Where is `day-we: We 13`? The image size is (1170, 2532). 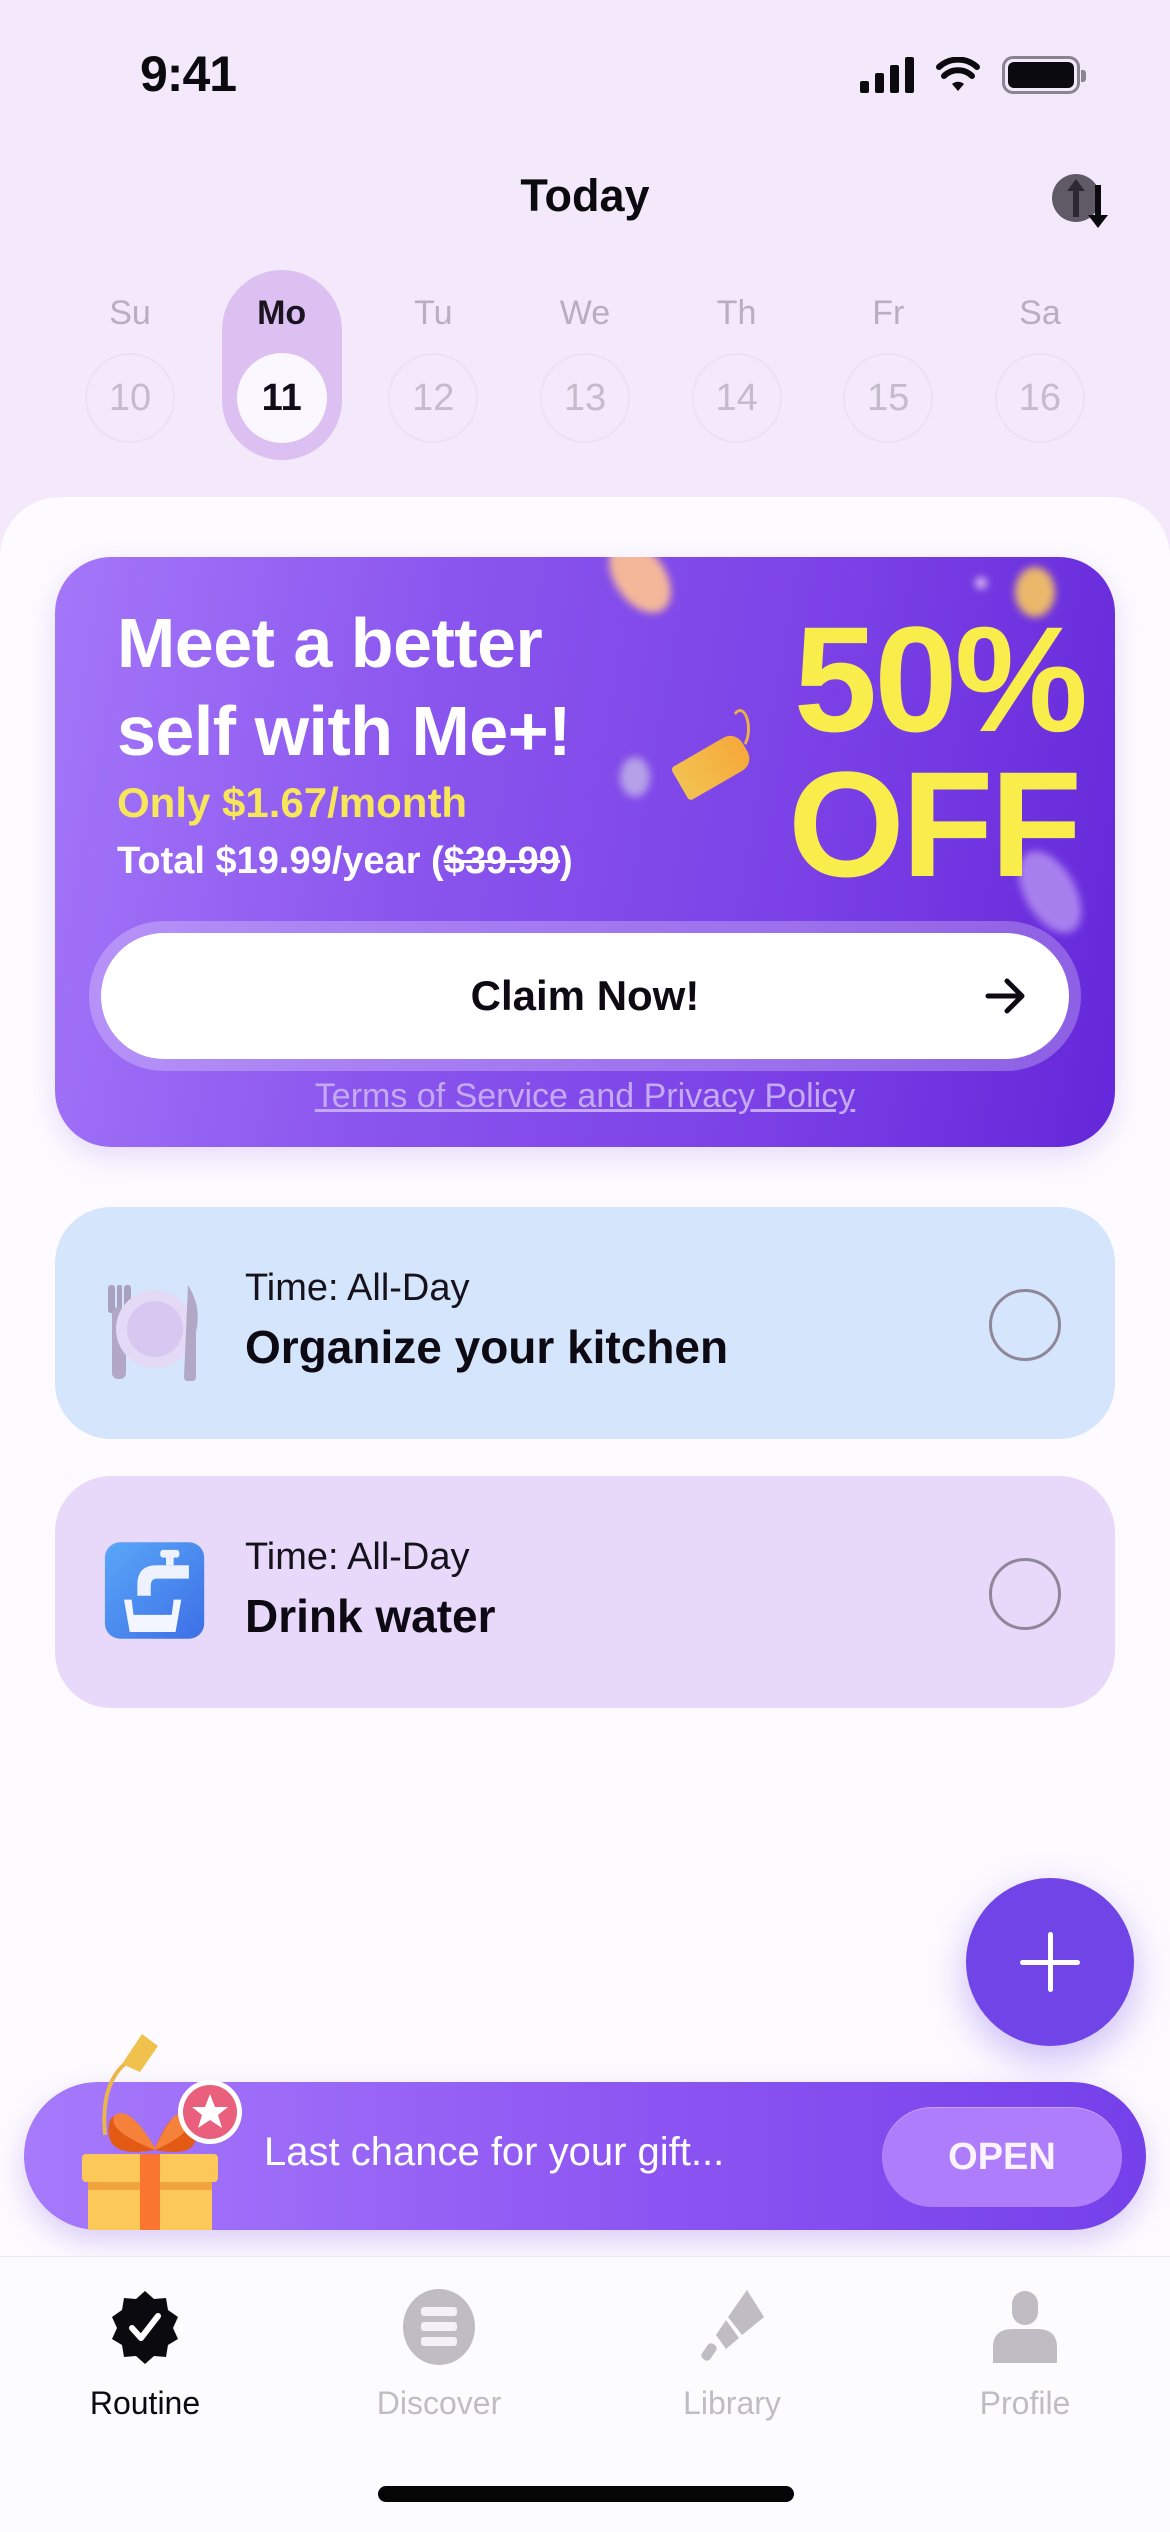 day-we: We 13 is located at coordinates (585, 365).